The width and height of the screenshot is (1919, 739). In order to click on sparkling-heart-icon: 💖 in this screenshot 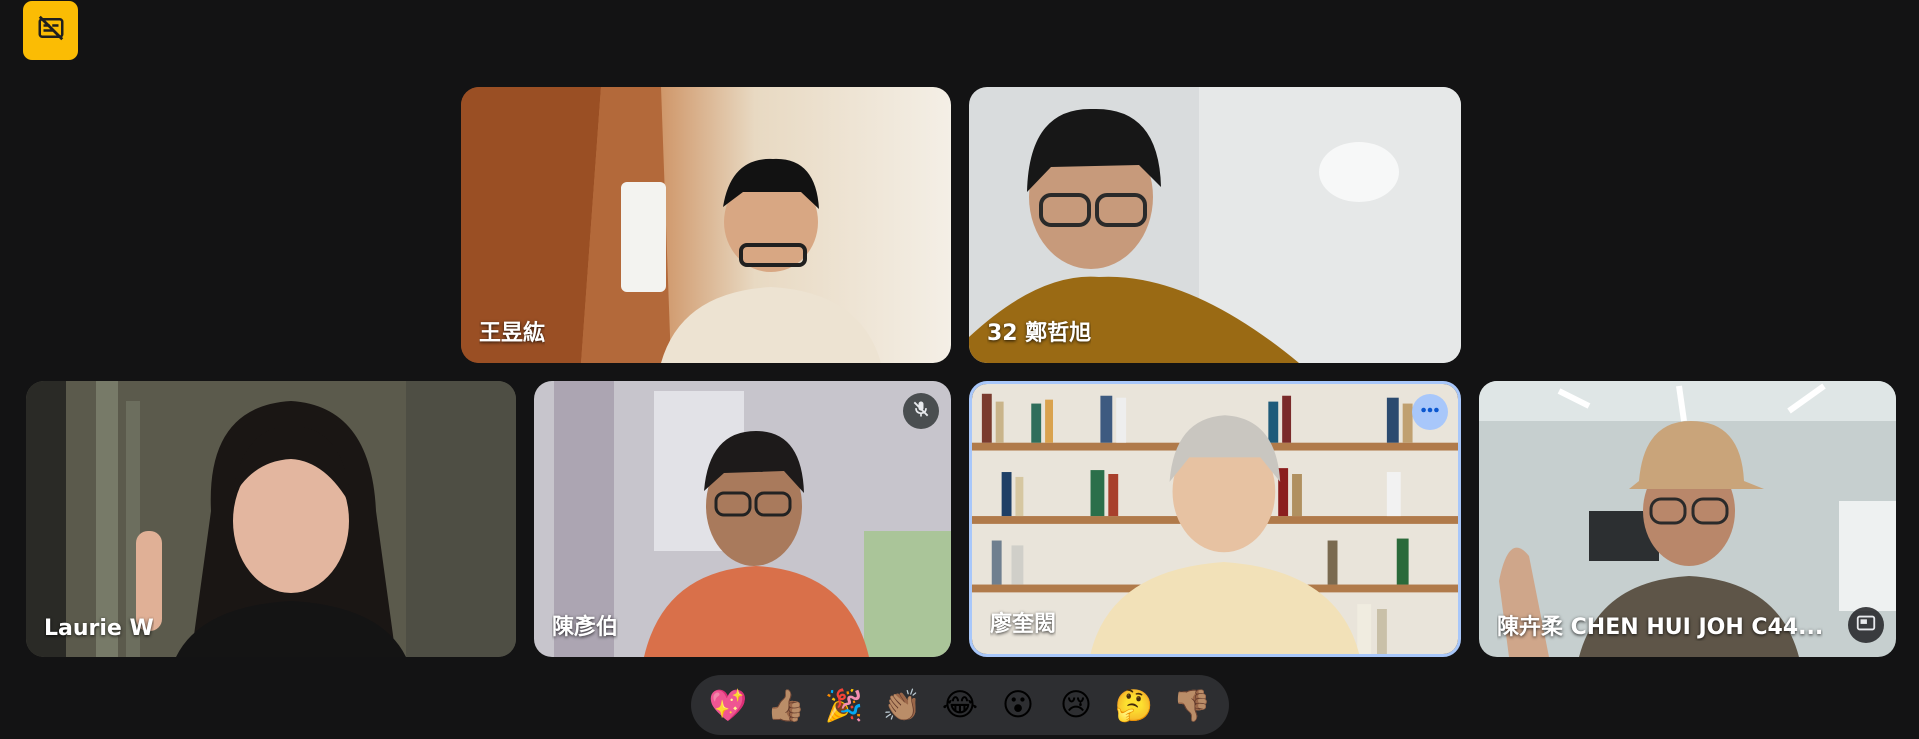, I will do `click(728, 705)`.